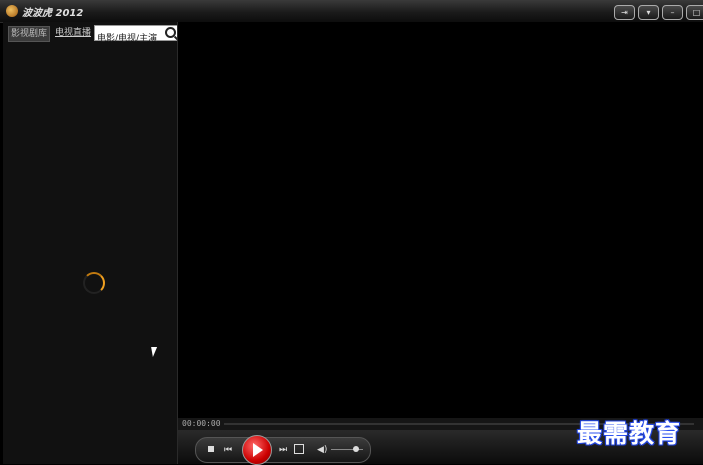 The width and height of the screenshot is (703, 465). I want to click on tab-tv-live: 电视直播, so click(73, 33).